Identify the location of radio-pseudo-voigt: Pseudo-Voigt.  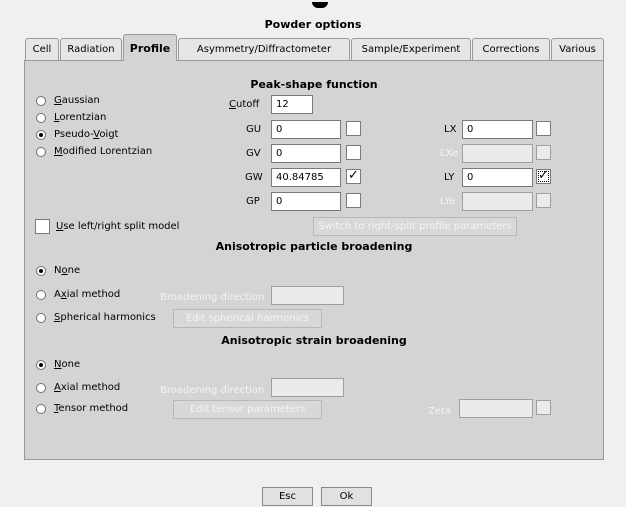
(77, 134).